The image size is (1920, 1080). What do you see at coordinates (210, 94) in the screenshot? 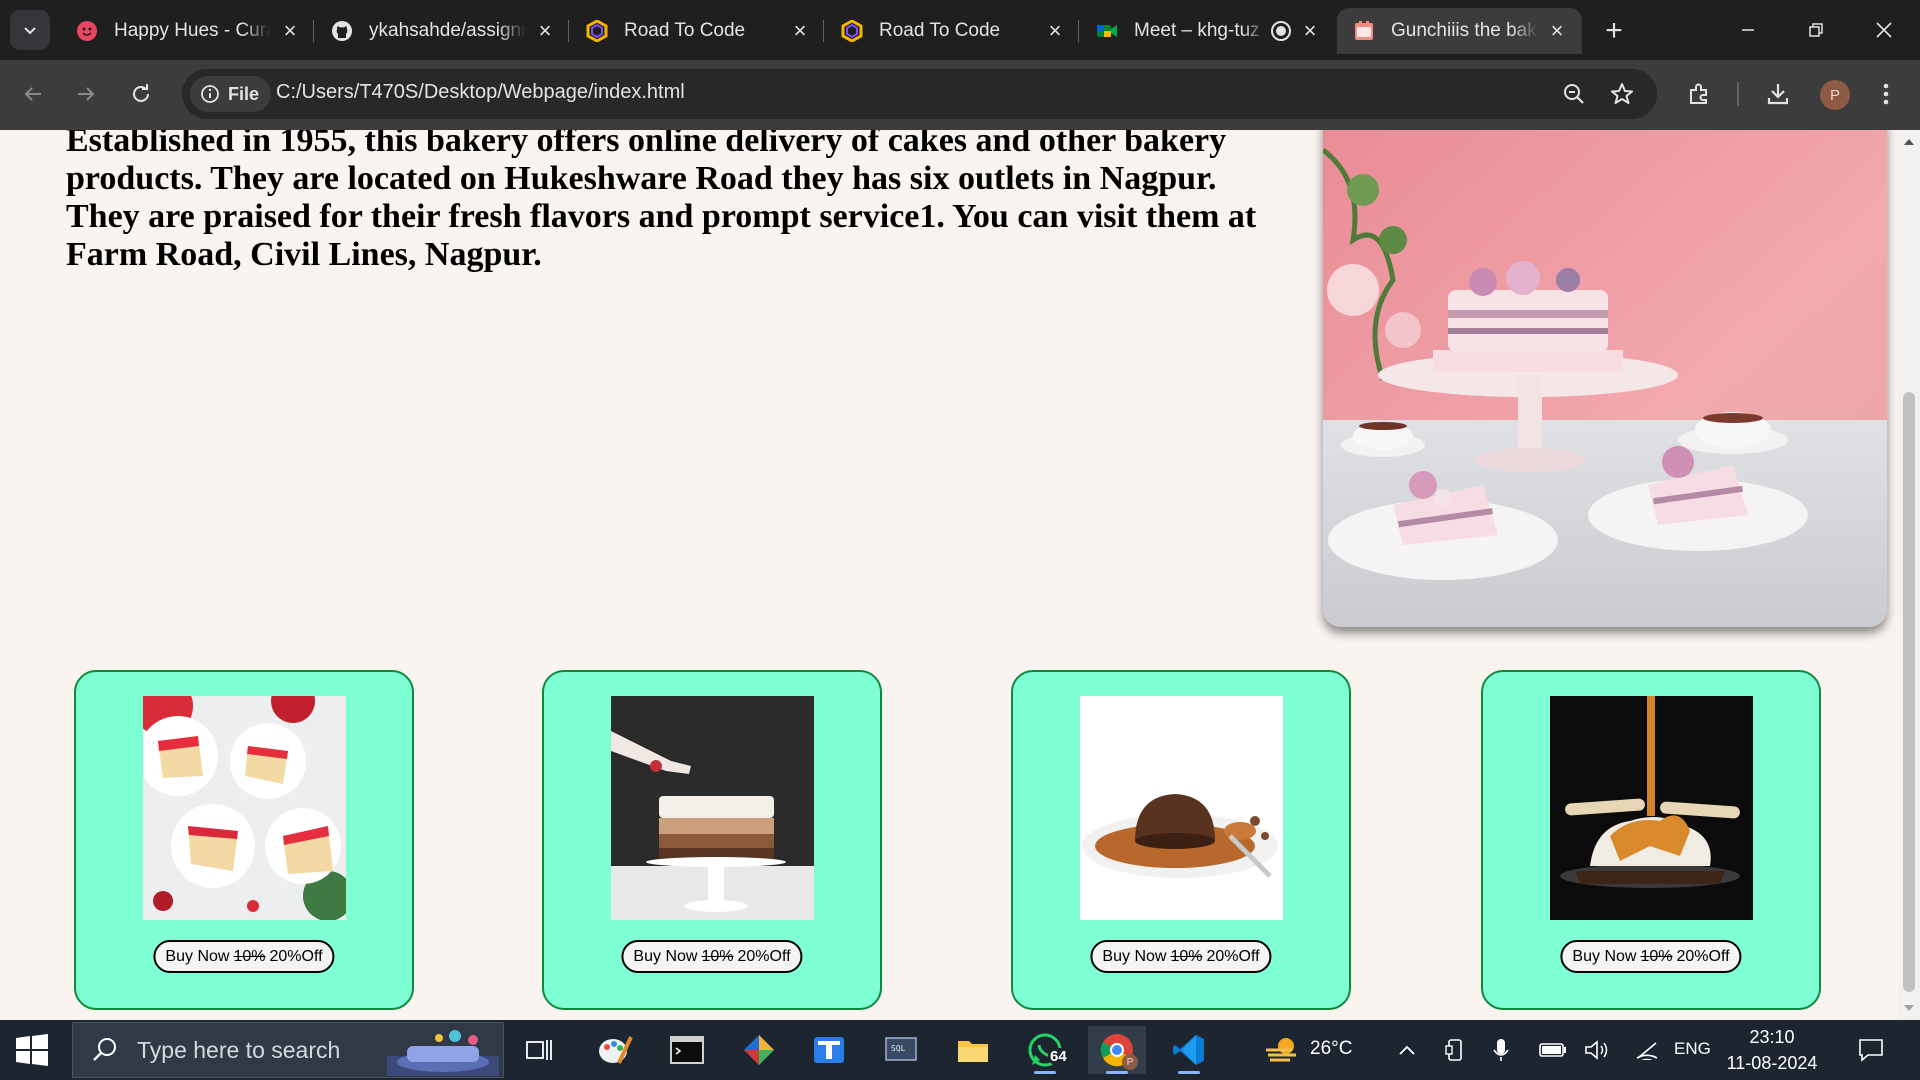
I see `info-icon` at bounding box center [210, 94].